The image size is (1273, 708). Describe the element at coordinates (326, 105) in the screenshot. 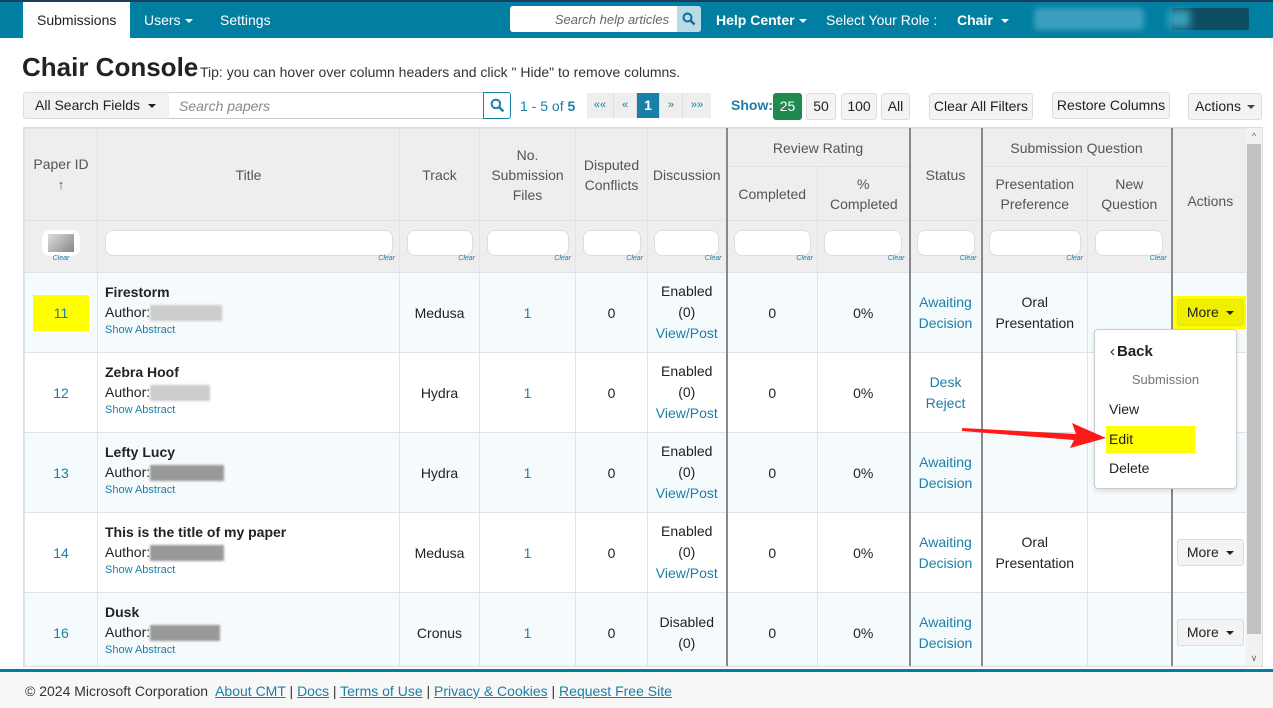

I see `paper-search-input` at that location.